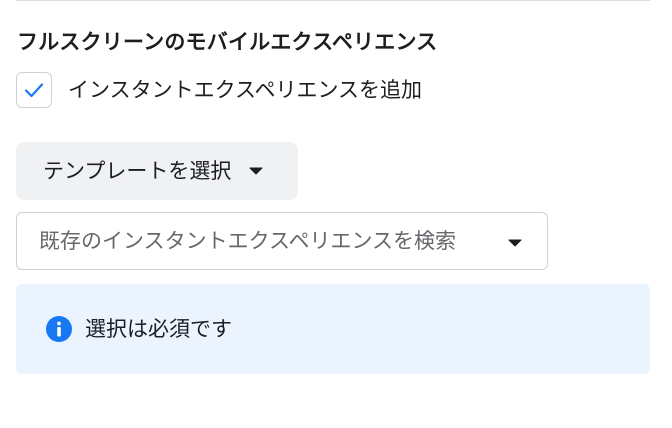 This screenshot has width=672, height=428. What do you see at coordinates (59, 329) in the screenshot?
I see `info-icon` at bounding box center [59, 329].